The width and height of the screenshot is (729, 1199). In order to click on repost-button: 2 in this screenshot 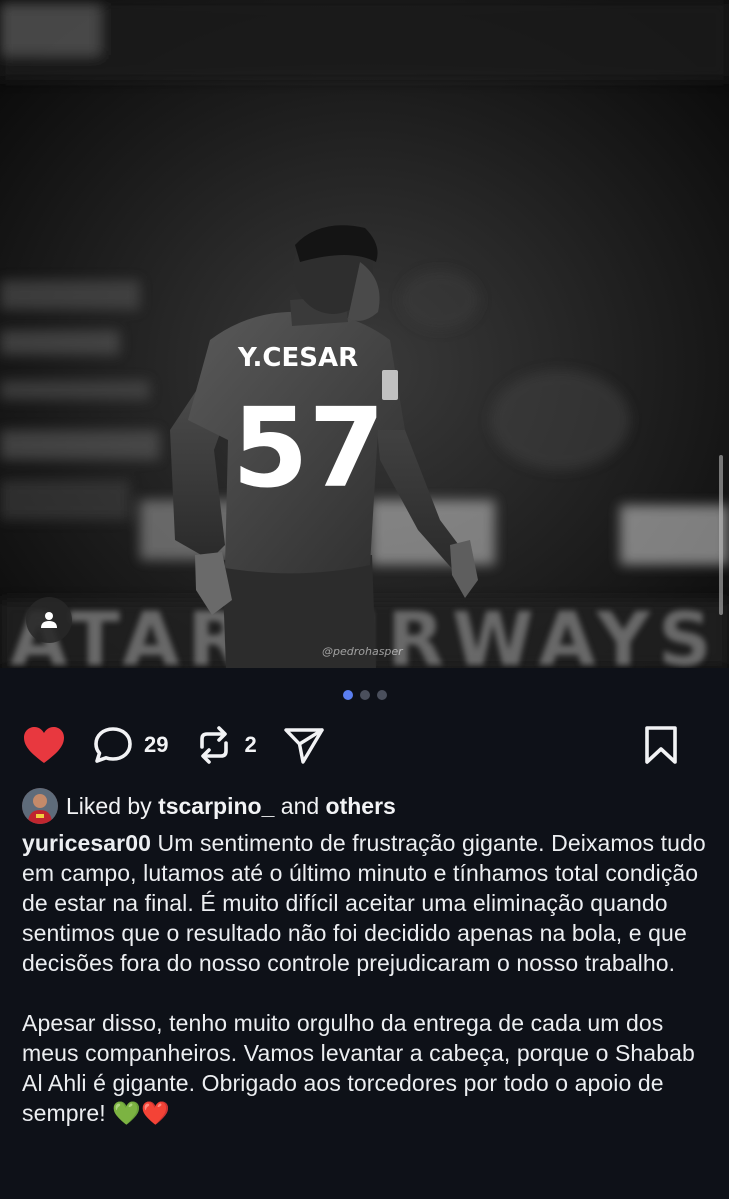, I will do `click(225, 745)`.